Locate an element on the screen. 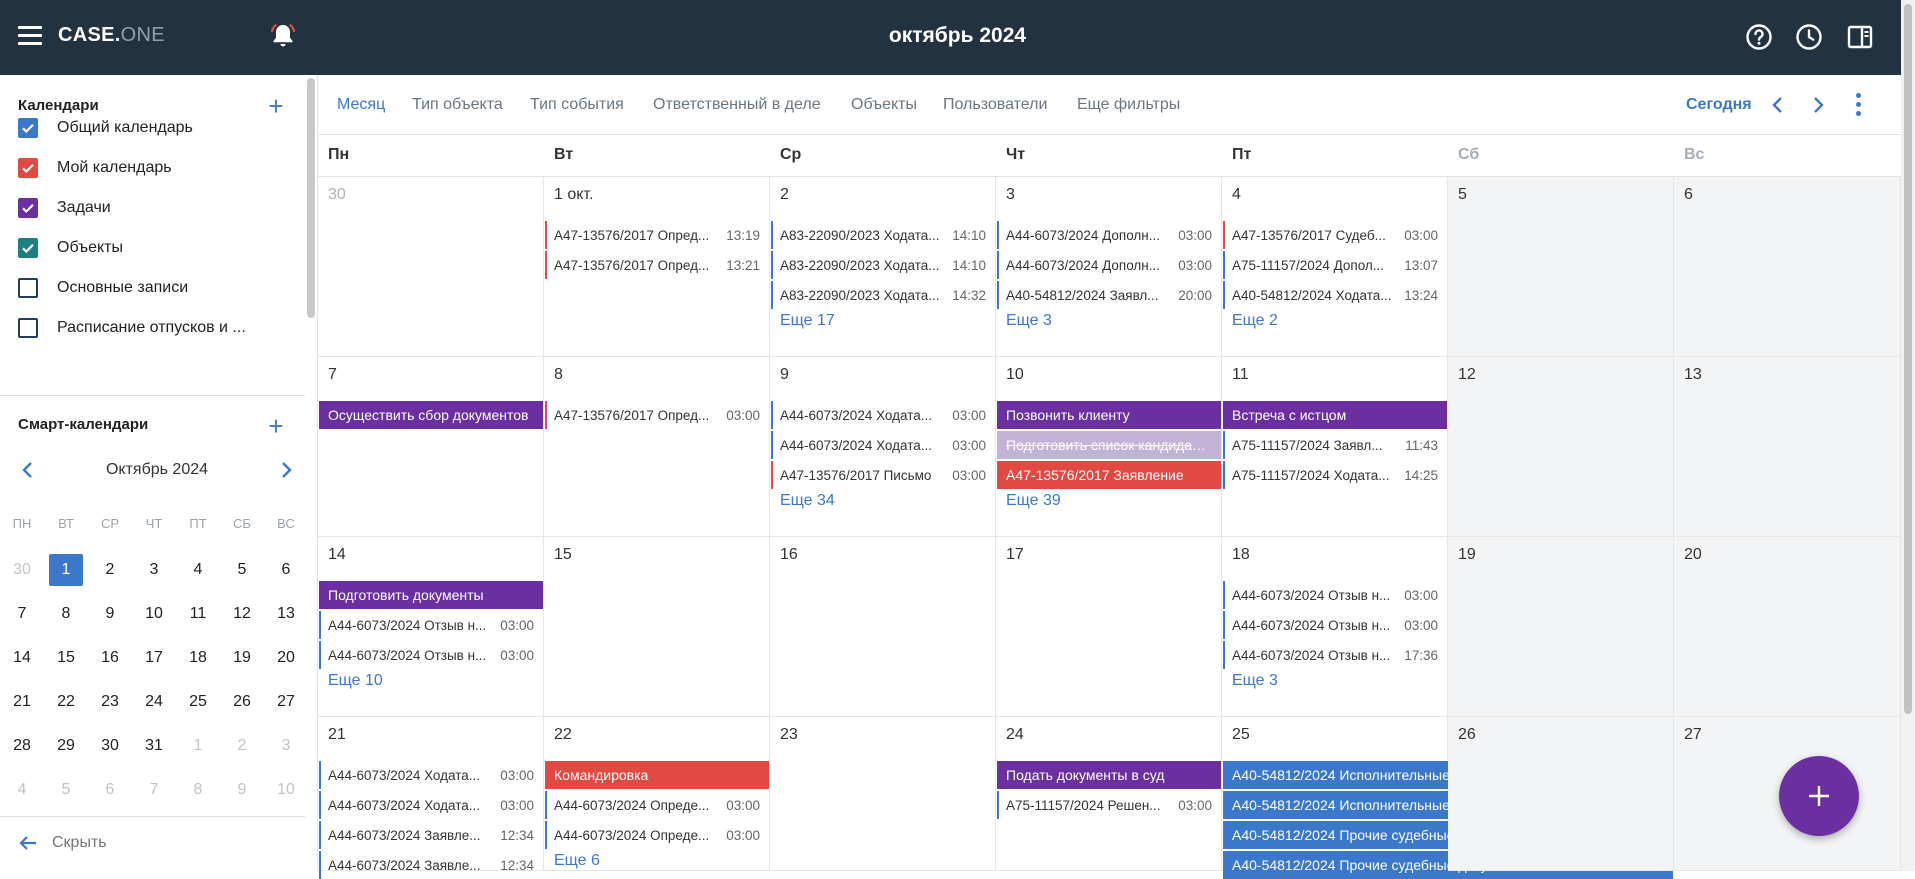 This screenshot has height=879, width=1915. event-item: А47-13576/2017 Судеб... 03:00 is located at coordinates (1335, 235).